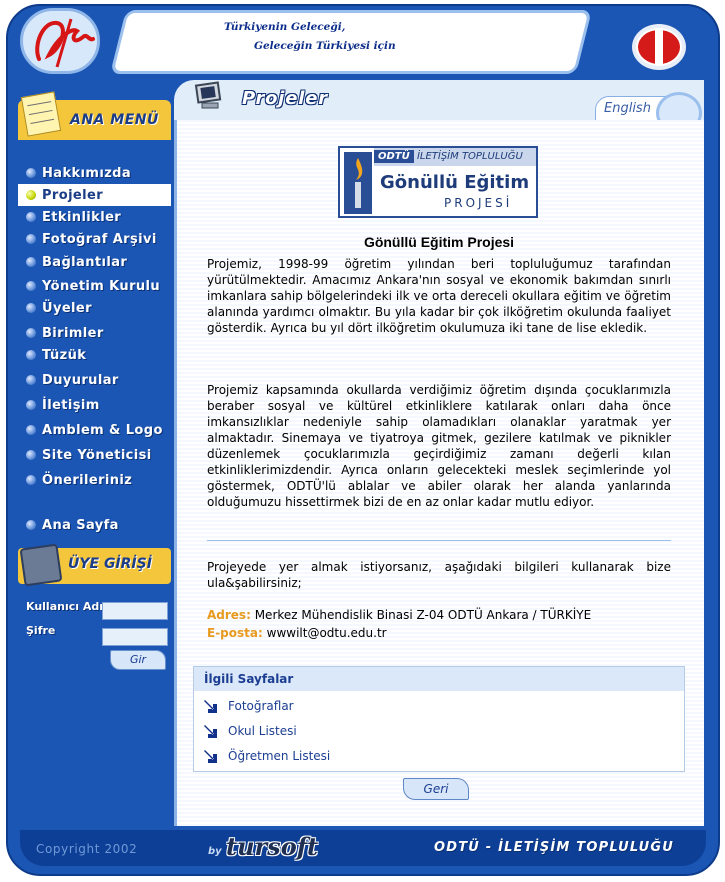 Image resolution: width=725 pixels, height=882 pixels. Describe the element at coordinates (102, 430) in the screenshot. I see `sidebar-item-label: Amblem & Logo` at that location.